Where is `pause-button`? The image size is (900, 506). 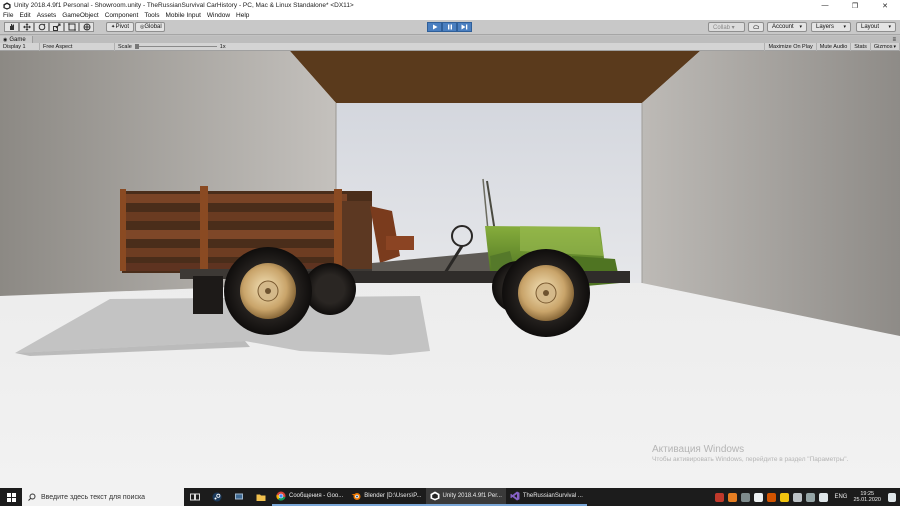 pause-button is located at coordinates (449, 27).